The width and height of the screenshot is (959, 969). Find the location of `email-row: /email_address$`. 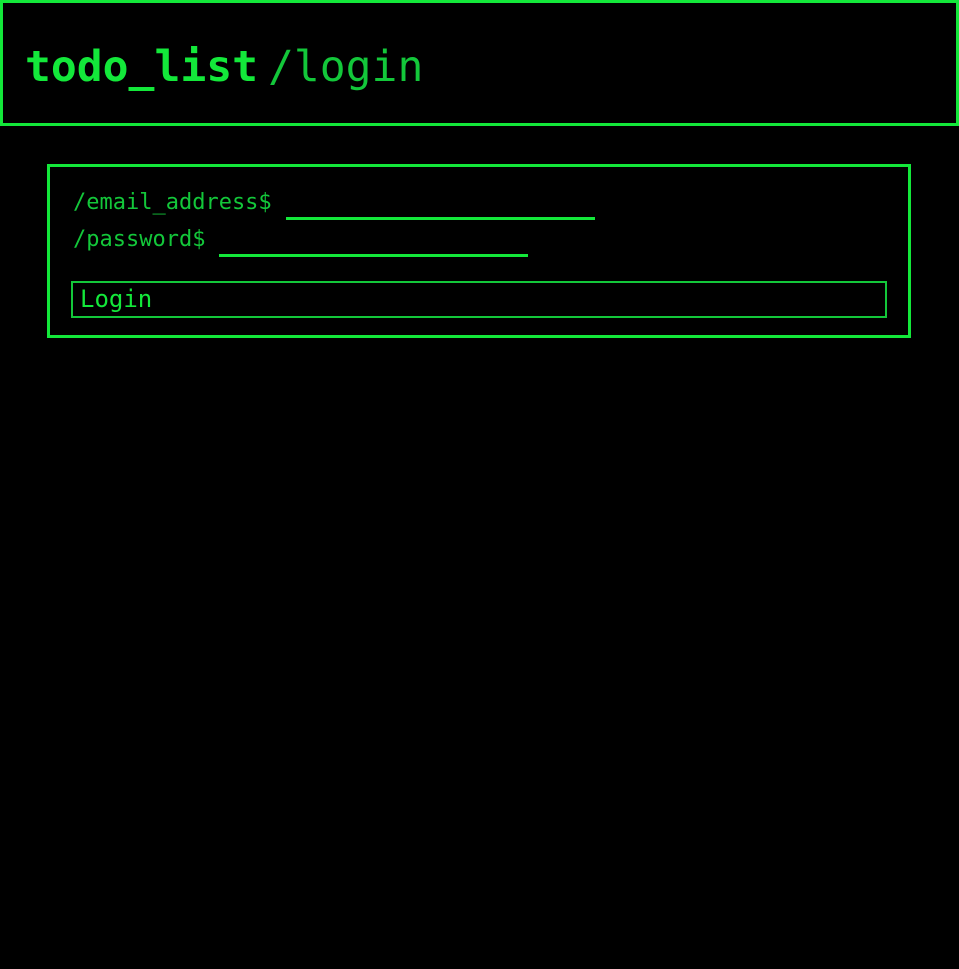

email-row: /email_address$ is located at coordinates (334, 203).